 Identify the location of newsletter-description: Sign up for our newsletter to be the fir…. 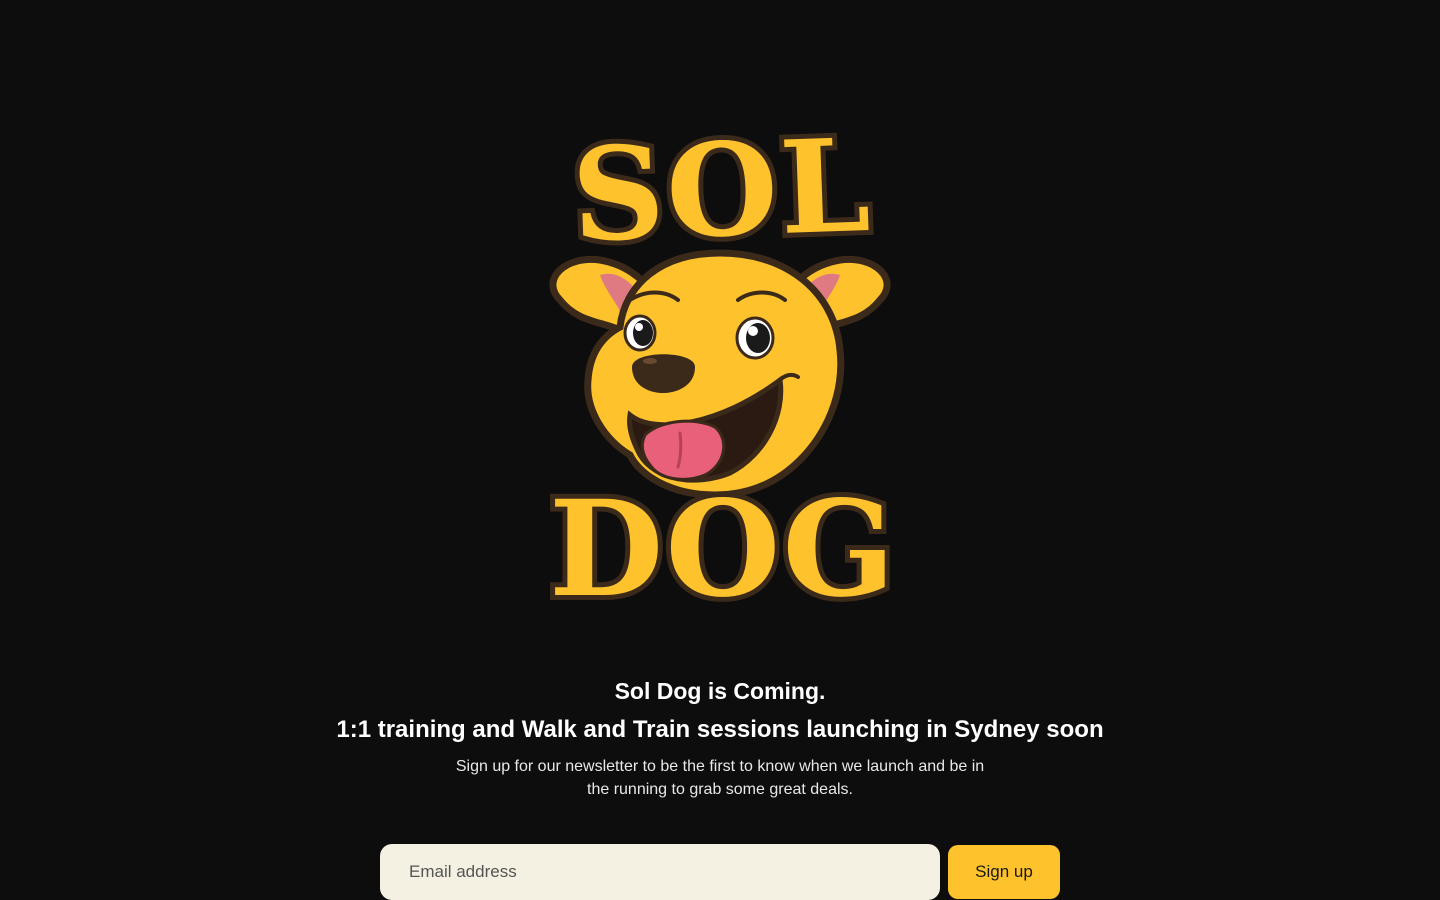
(720, 778).